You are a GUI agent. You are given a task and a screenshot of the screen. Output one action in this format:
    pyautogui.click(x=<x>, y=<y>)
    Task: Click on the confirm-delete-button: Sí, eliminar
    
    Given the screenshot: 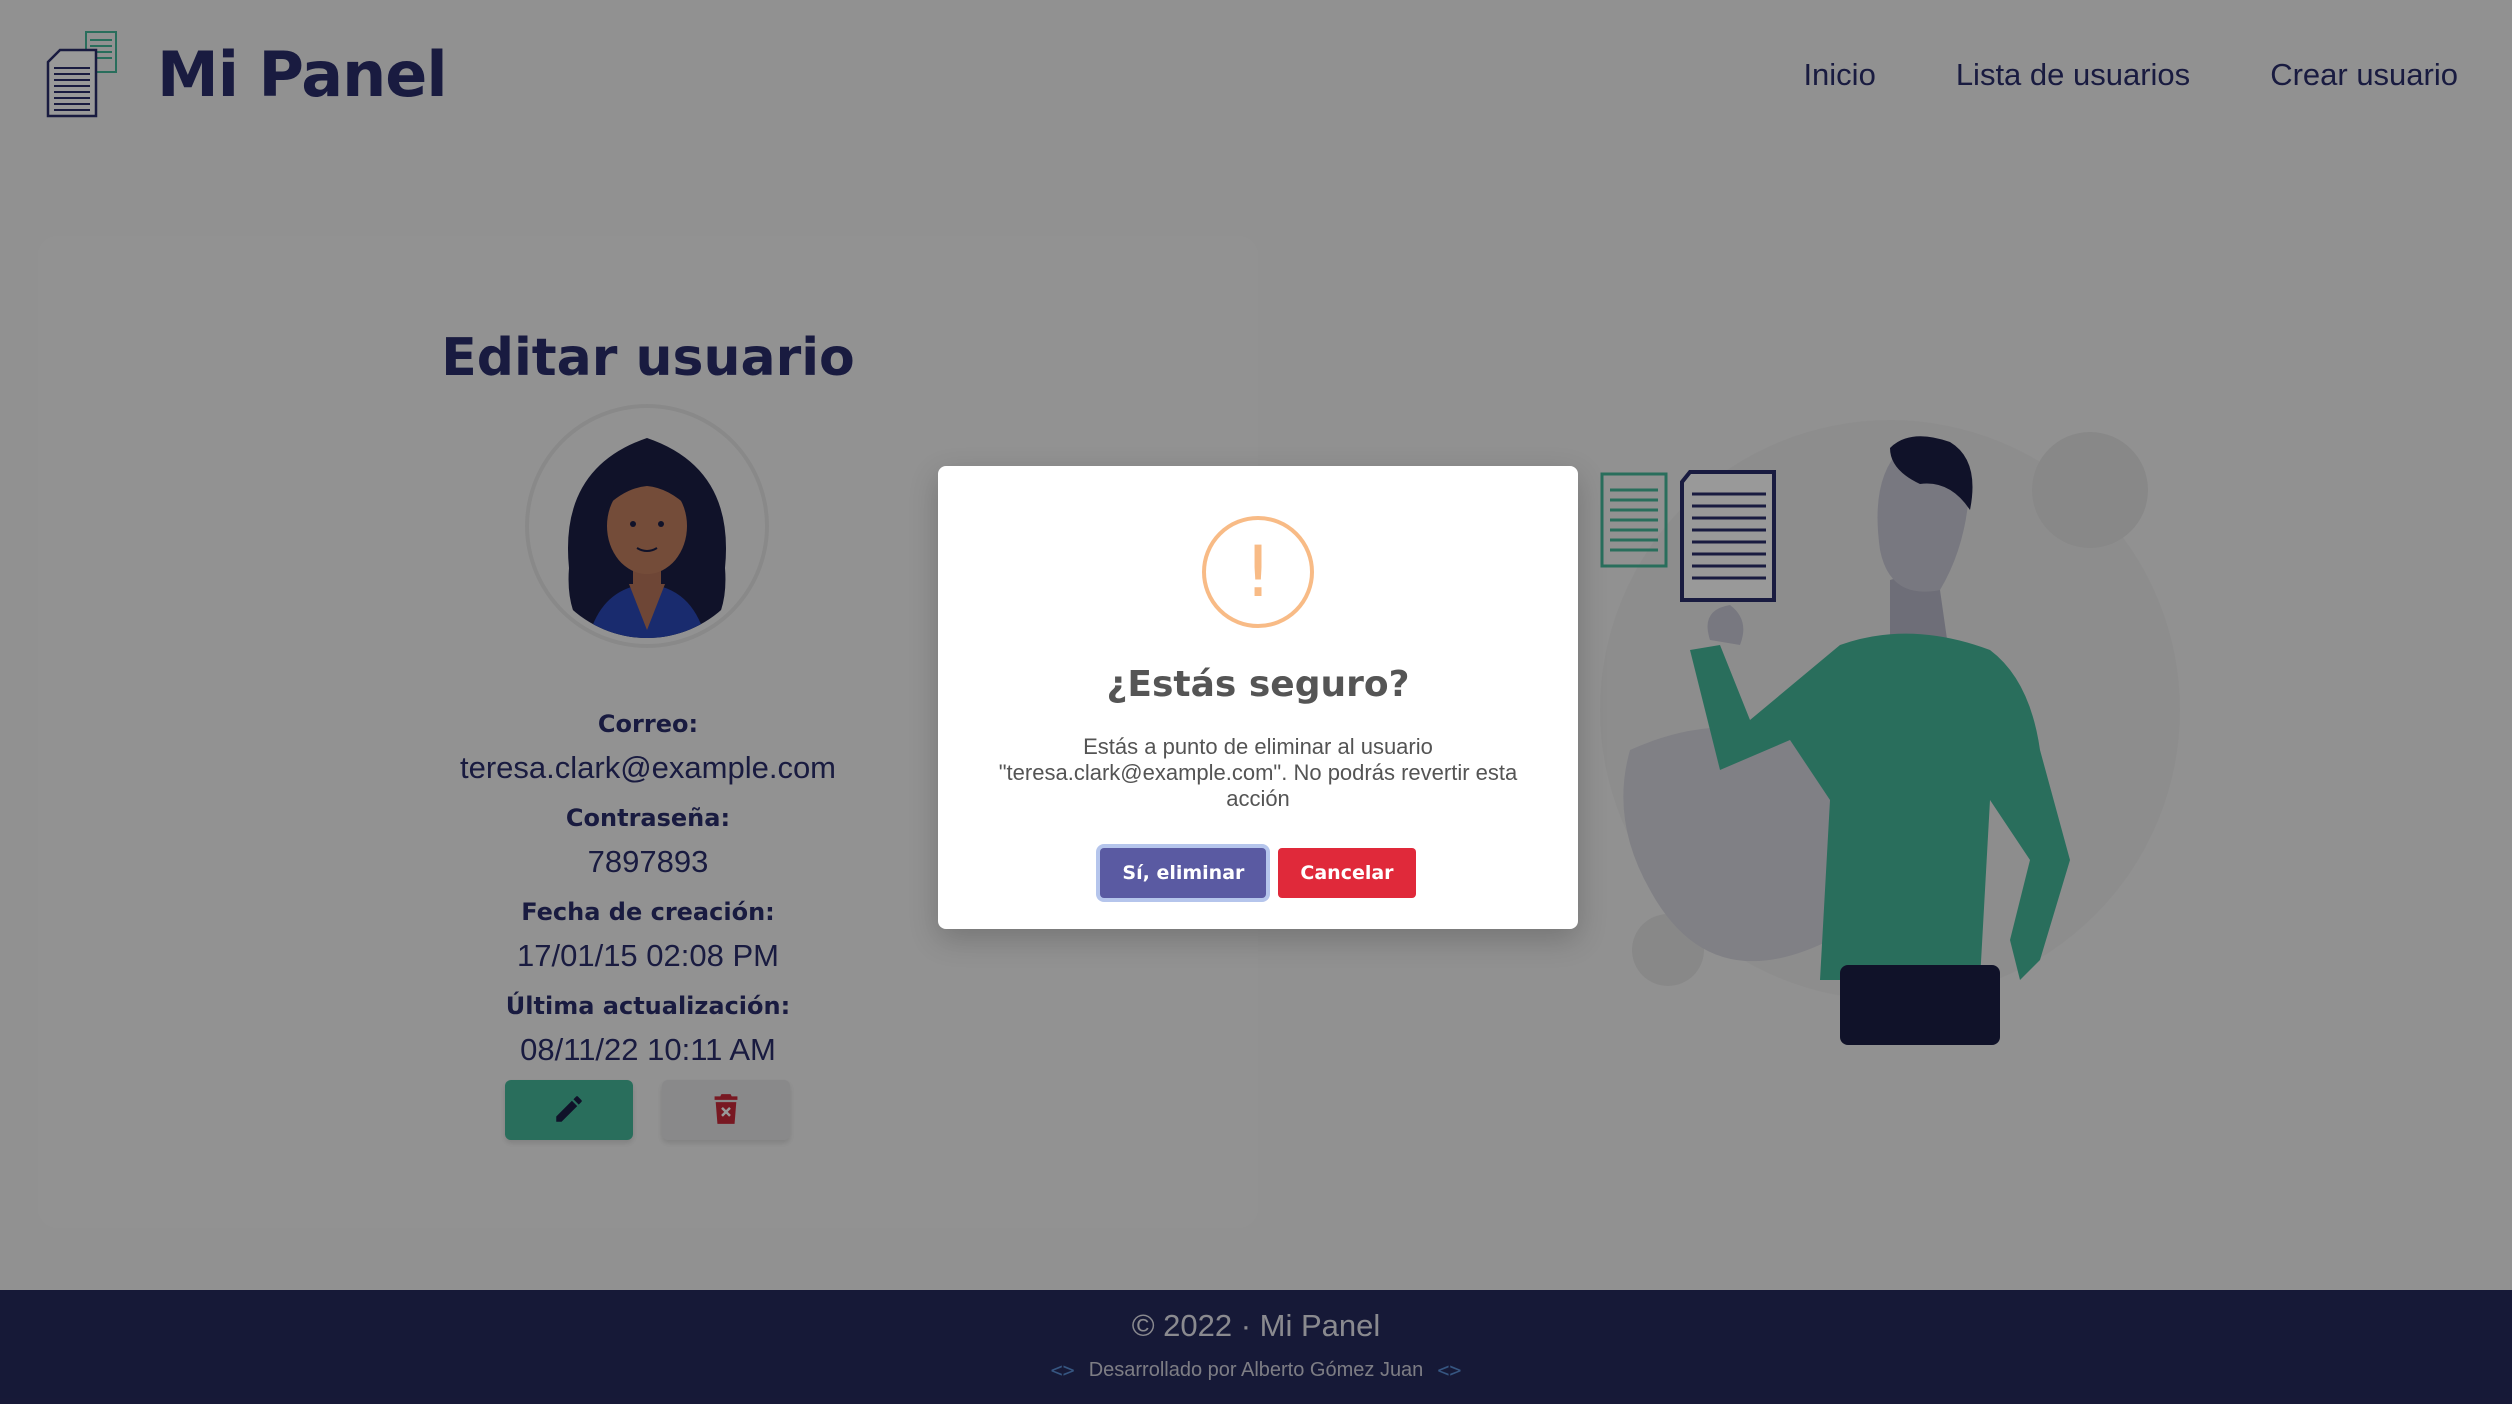 What is the action you would take?
    pyautogui.click(x=1183, y=873)
    